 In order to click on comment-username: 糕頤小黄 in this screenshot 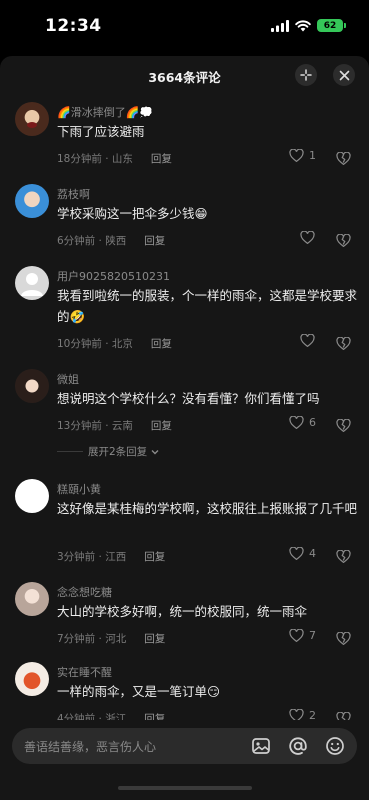, I will do `click(79, 489)`.